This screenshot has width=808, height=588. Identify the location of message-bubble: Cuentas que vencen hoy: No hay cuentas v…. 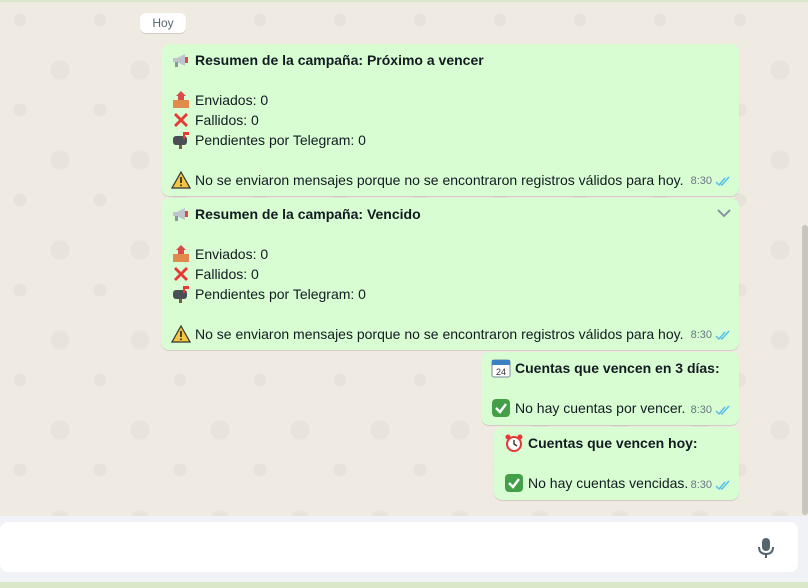
(616, 463).